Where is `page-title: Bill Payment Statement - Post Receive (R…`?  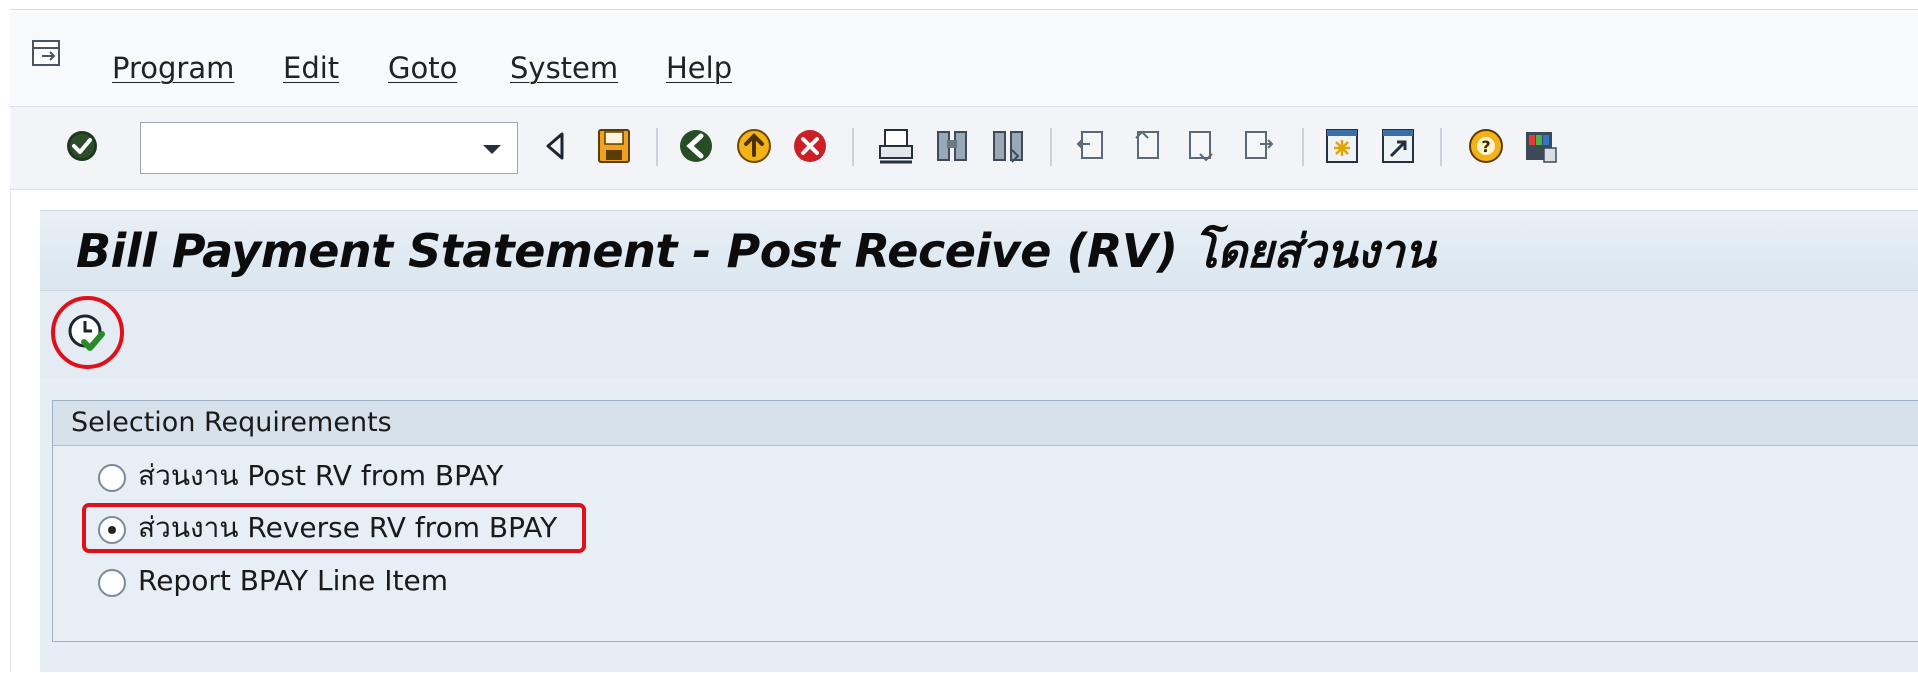
page-title: Bill Payment Statement - Post Receive (R… is located at coordinates (756, 251).